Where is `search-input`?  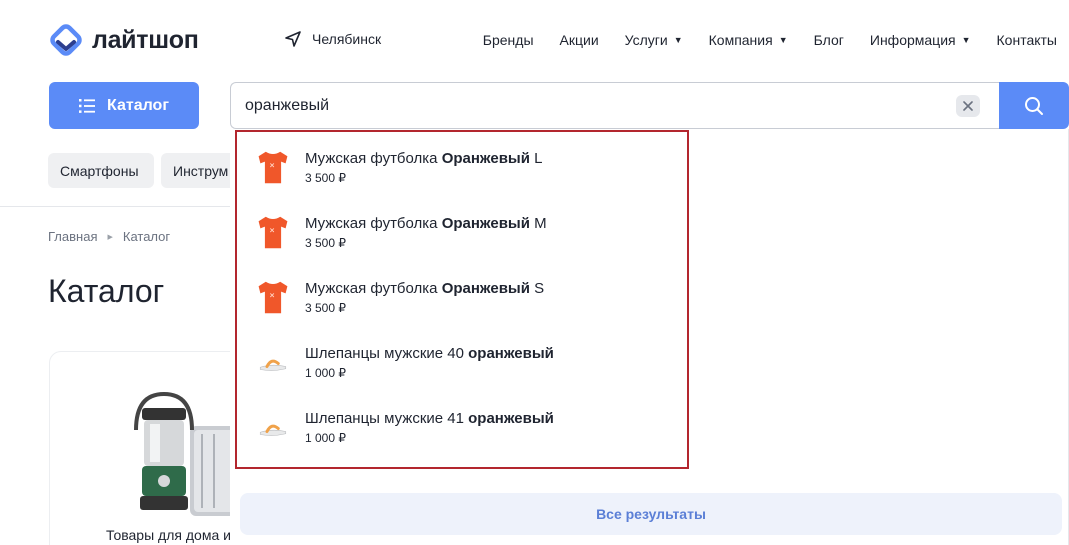 search-input is located at coordinates (595, 105).